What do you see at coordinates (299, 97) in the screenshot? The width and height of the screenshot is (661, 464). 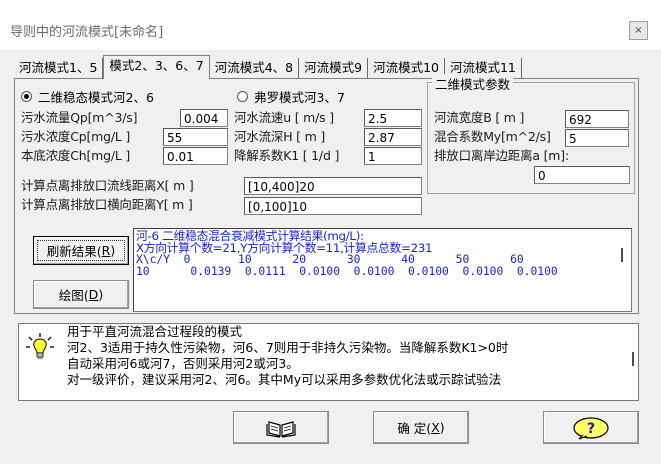 I see `radio-fokker-label: 弗罗模式河3、7` at bounding box center [299, 97].